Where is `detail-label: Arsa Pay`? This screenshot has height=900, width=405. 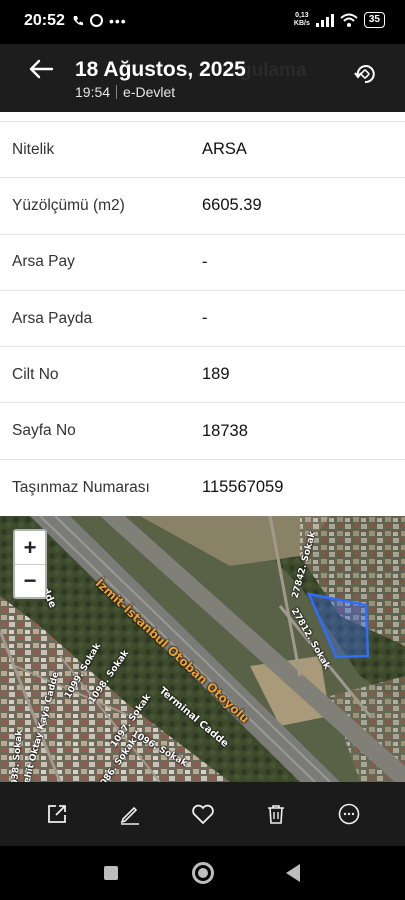
detail-label: Arsa Pay is located at coordinates (43, 262).